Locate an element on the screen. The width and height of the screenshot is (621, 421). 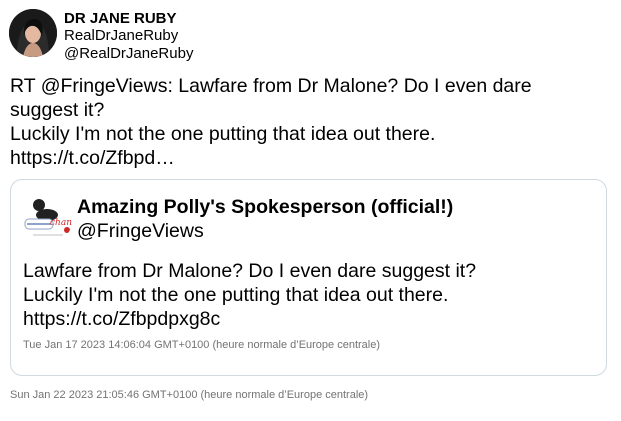
avatar-photo is located at coordinates (33, 33).